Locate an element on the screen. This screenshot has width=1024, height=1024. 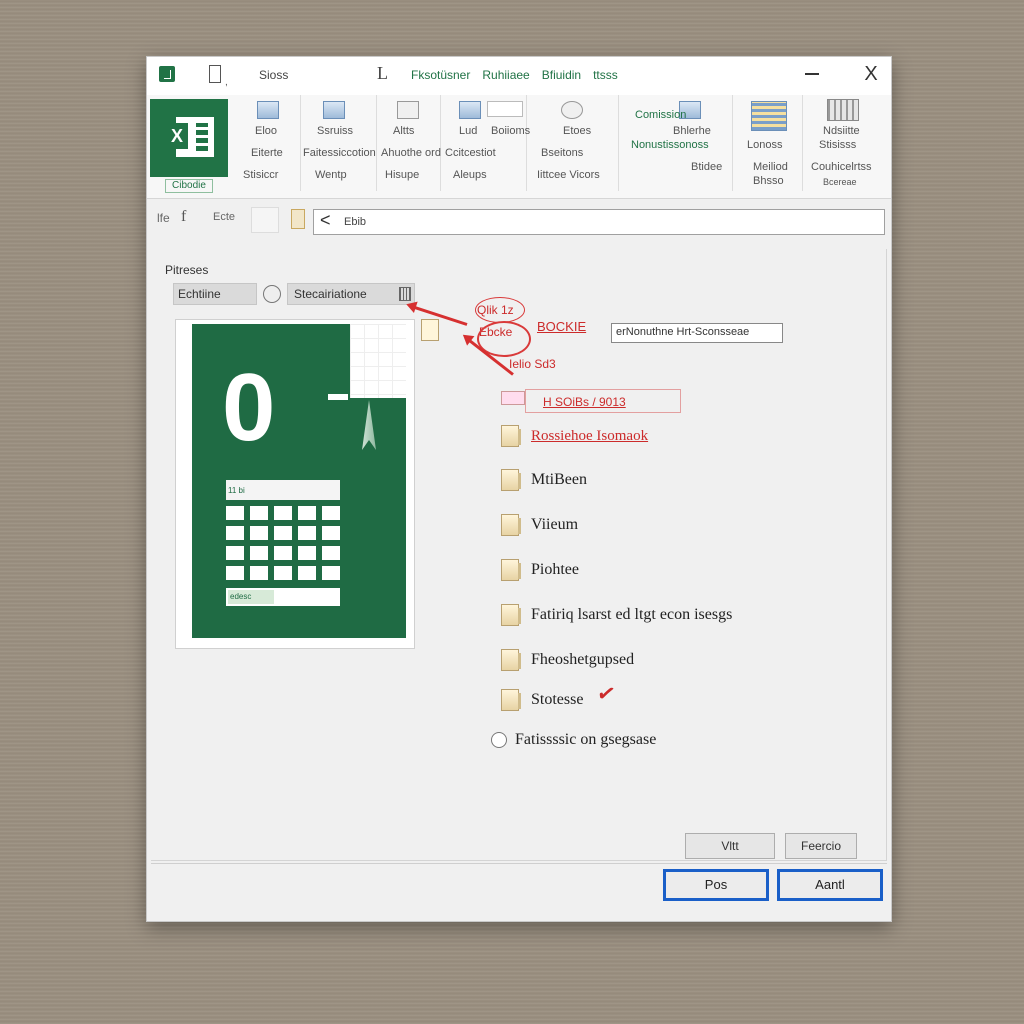
ribbon-group-4: Lud Boiioms Ccitcestiot Aleups is located at coordinates (485, 143).